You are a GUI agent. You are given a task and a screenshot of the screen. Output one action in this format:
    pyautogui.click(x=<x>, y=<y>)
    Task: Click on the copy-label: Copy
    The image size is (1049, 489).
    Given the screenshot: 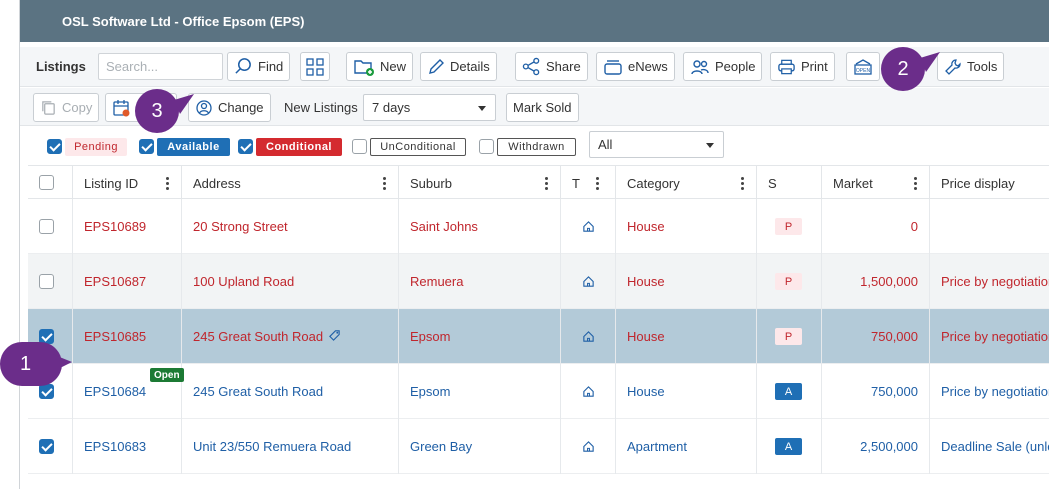 What is the action you would take?
    pyautogui.click(x=77, y=107)
    